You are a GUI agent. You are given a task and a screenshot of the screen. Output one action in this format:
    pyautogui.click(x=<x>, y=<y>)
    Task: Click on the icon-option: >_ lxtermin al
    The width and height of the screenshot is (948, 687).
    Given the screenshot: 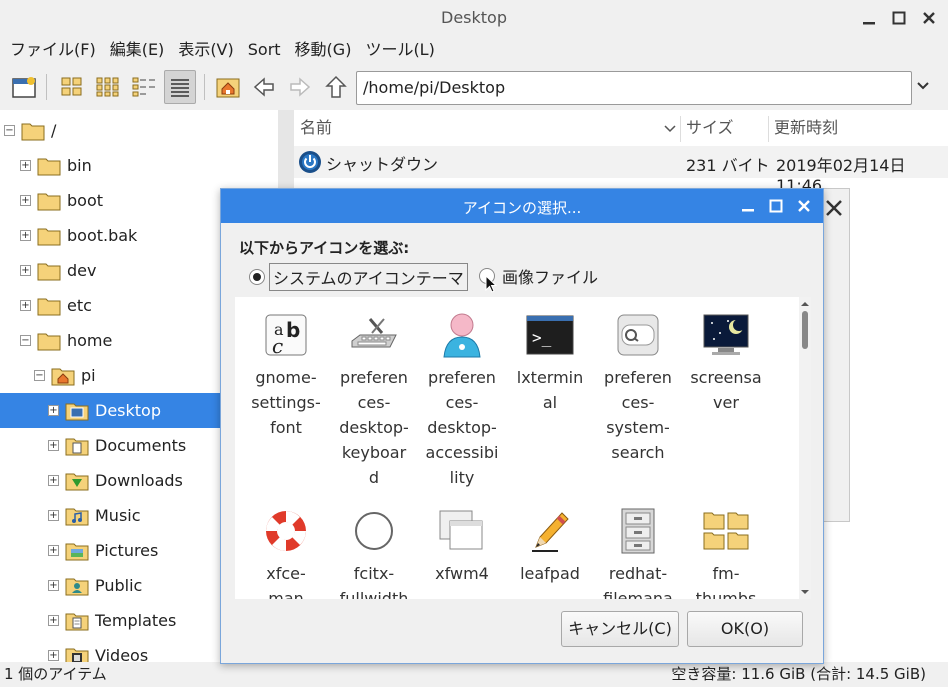 What is the action you would take?
    pyautogui.click(x=550, y=363)
    